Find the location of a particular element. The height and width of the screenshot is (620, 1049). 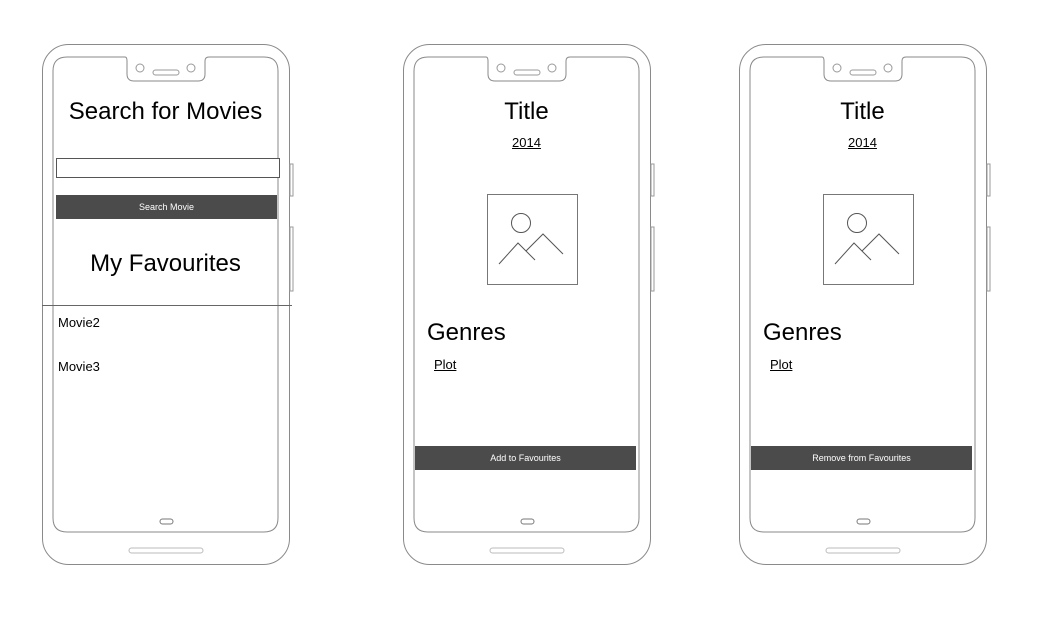

remove-from-favourites-button: Remove from Favourites is located at coordinates (861, 458).